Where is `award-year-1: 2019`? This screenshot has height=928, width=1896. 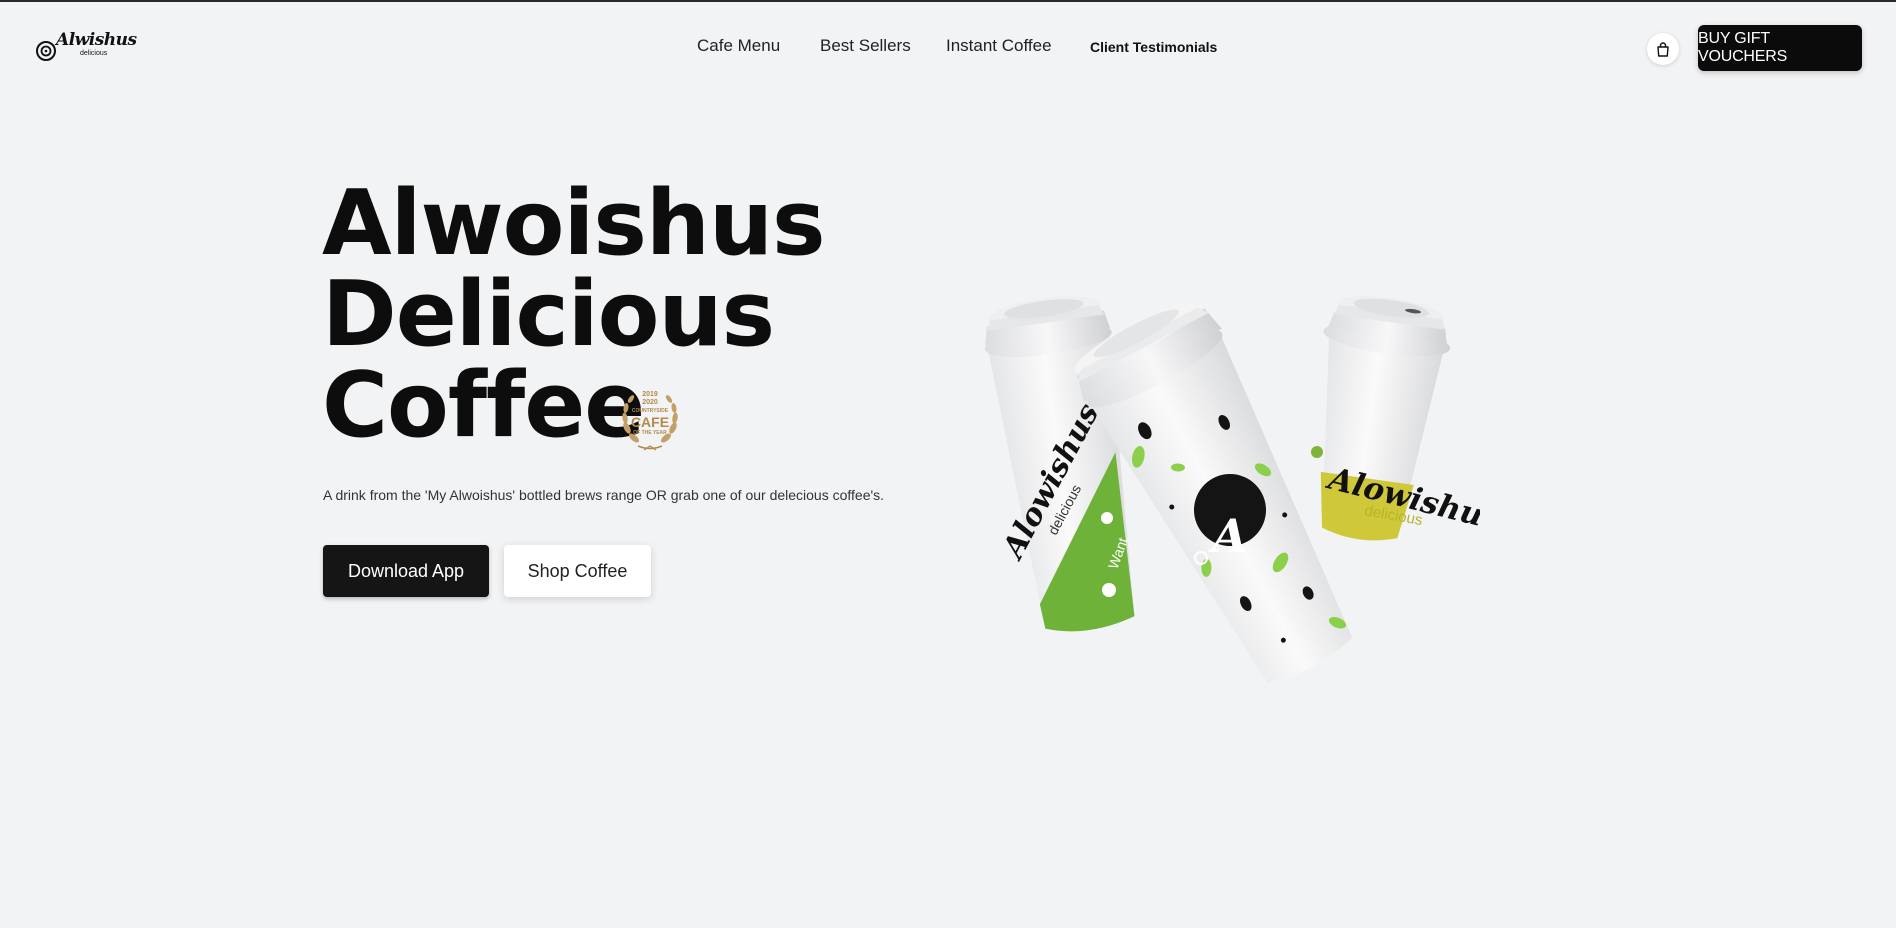
award-year-1: 2019 is located at coordinates (650, 394).